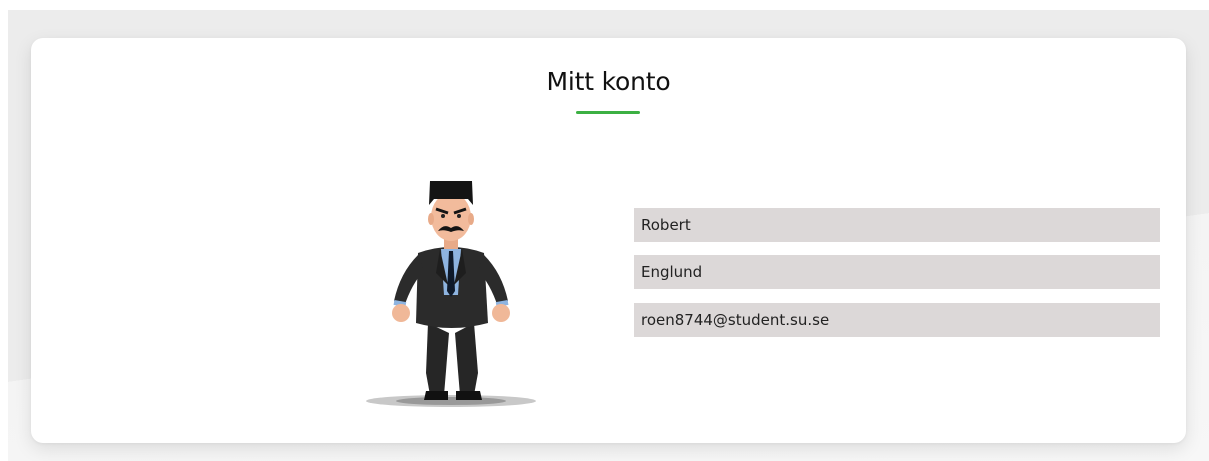 This screenshot has width=1209, height=461. Describe the element at coordinates (897, 225) in the screenshot. I see `first-name-field: Robert` at that location.